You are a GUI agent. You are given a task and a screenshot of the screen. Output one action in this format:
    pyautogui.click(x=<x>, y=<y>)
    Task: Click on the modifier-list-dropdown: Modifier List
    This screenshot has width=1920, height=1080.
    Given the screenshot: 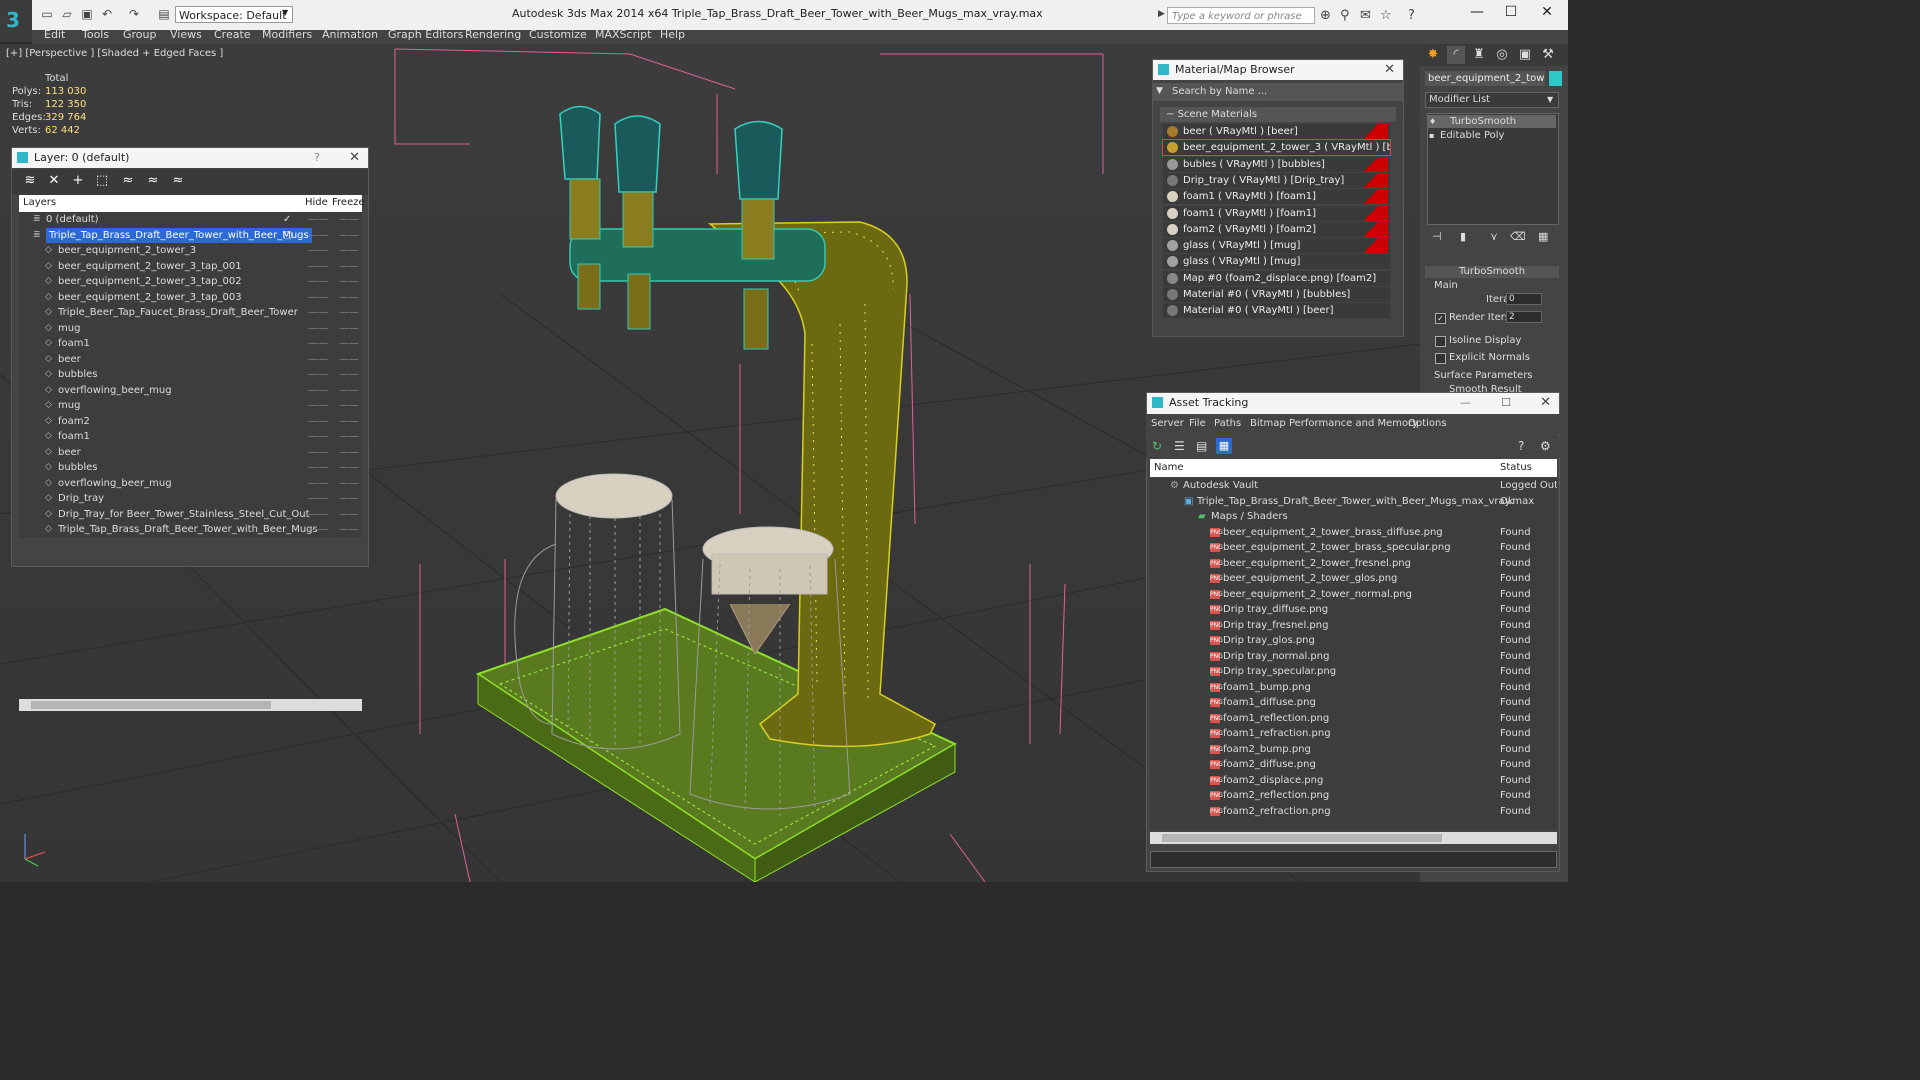 What is the action you would take?
    pyautogui.click(x=1492, y=100)
    